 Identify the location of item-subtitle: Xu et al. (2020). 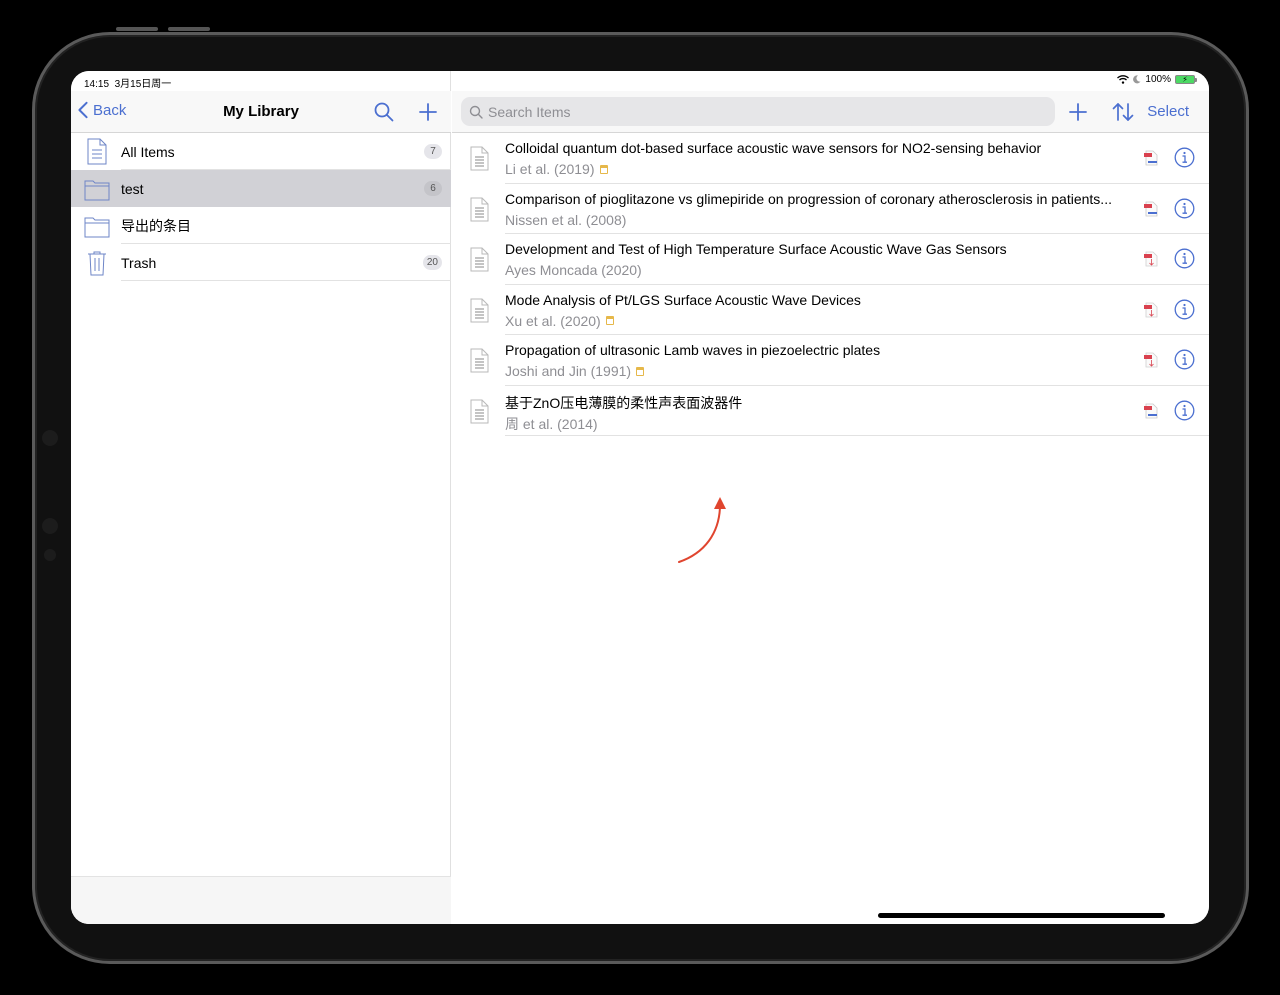
(559, 321).